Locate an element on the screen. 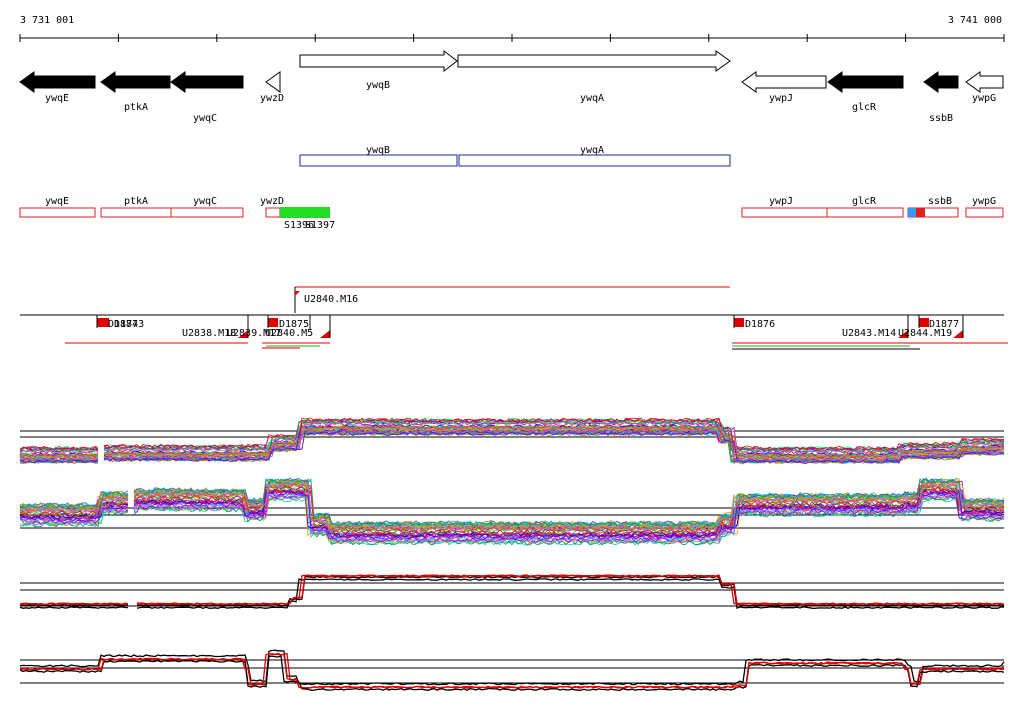 The width and height of the screenshot is (1024, 714). annotation-box-ywqE is located at coordinates (57, 212).